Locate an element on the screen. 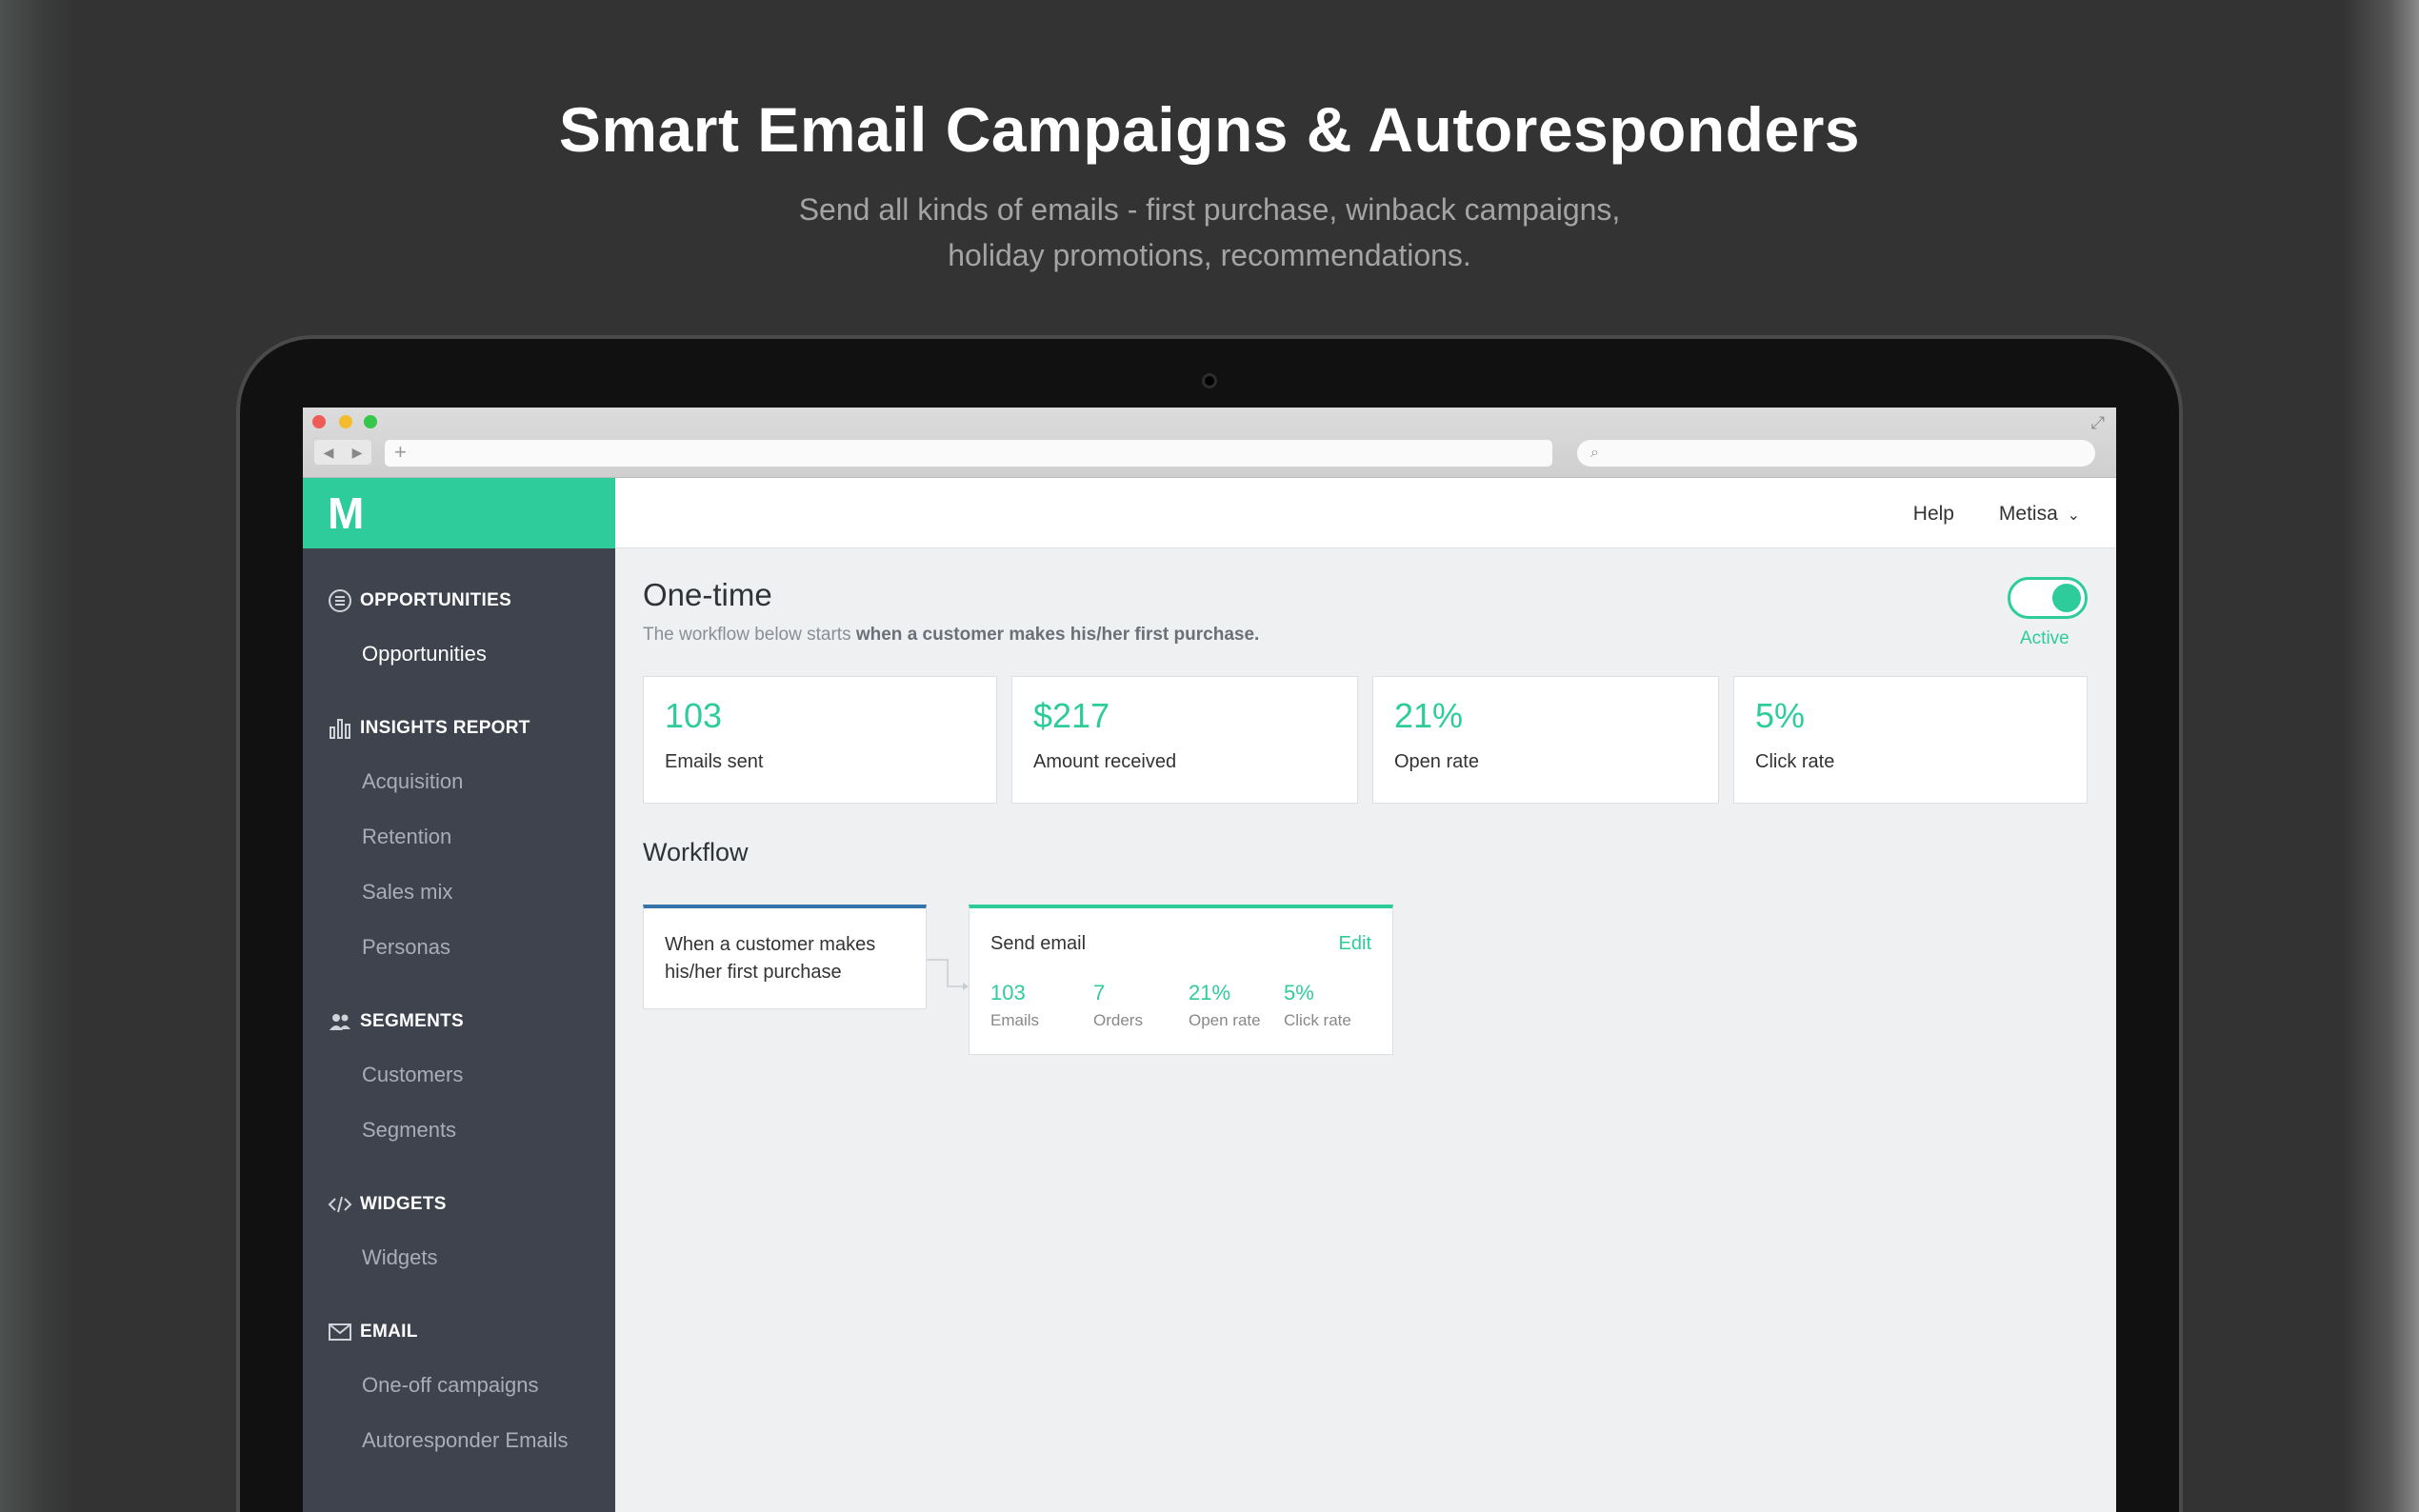 Image resolution: width=2419 pixels, height=1512 pixels. sidebar-section-email: EMAIL is located at coordinates (373, 1332).